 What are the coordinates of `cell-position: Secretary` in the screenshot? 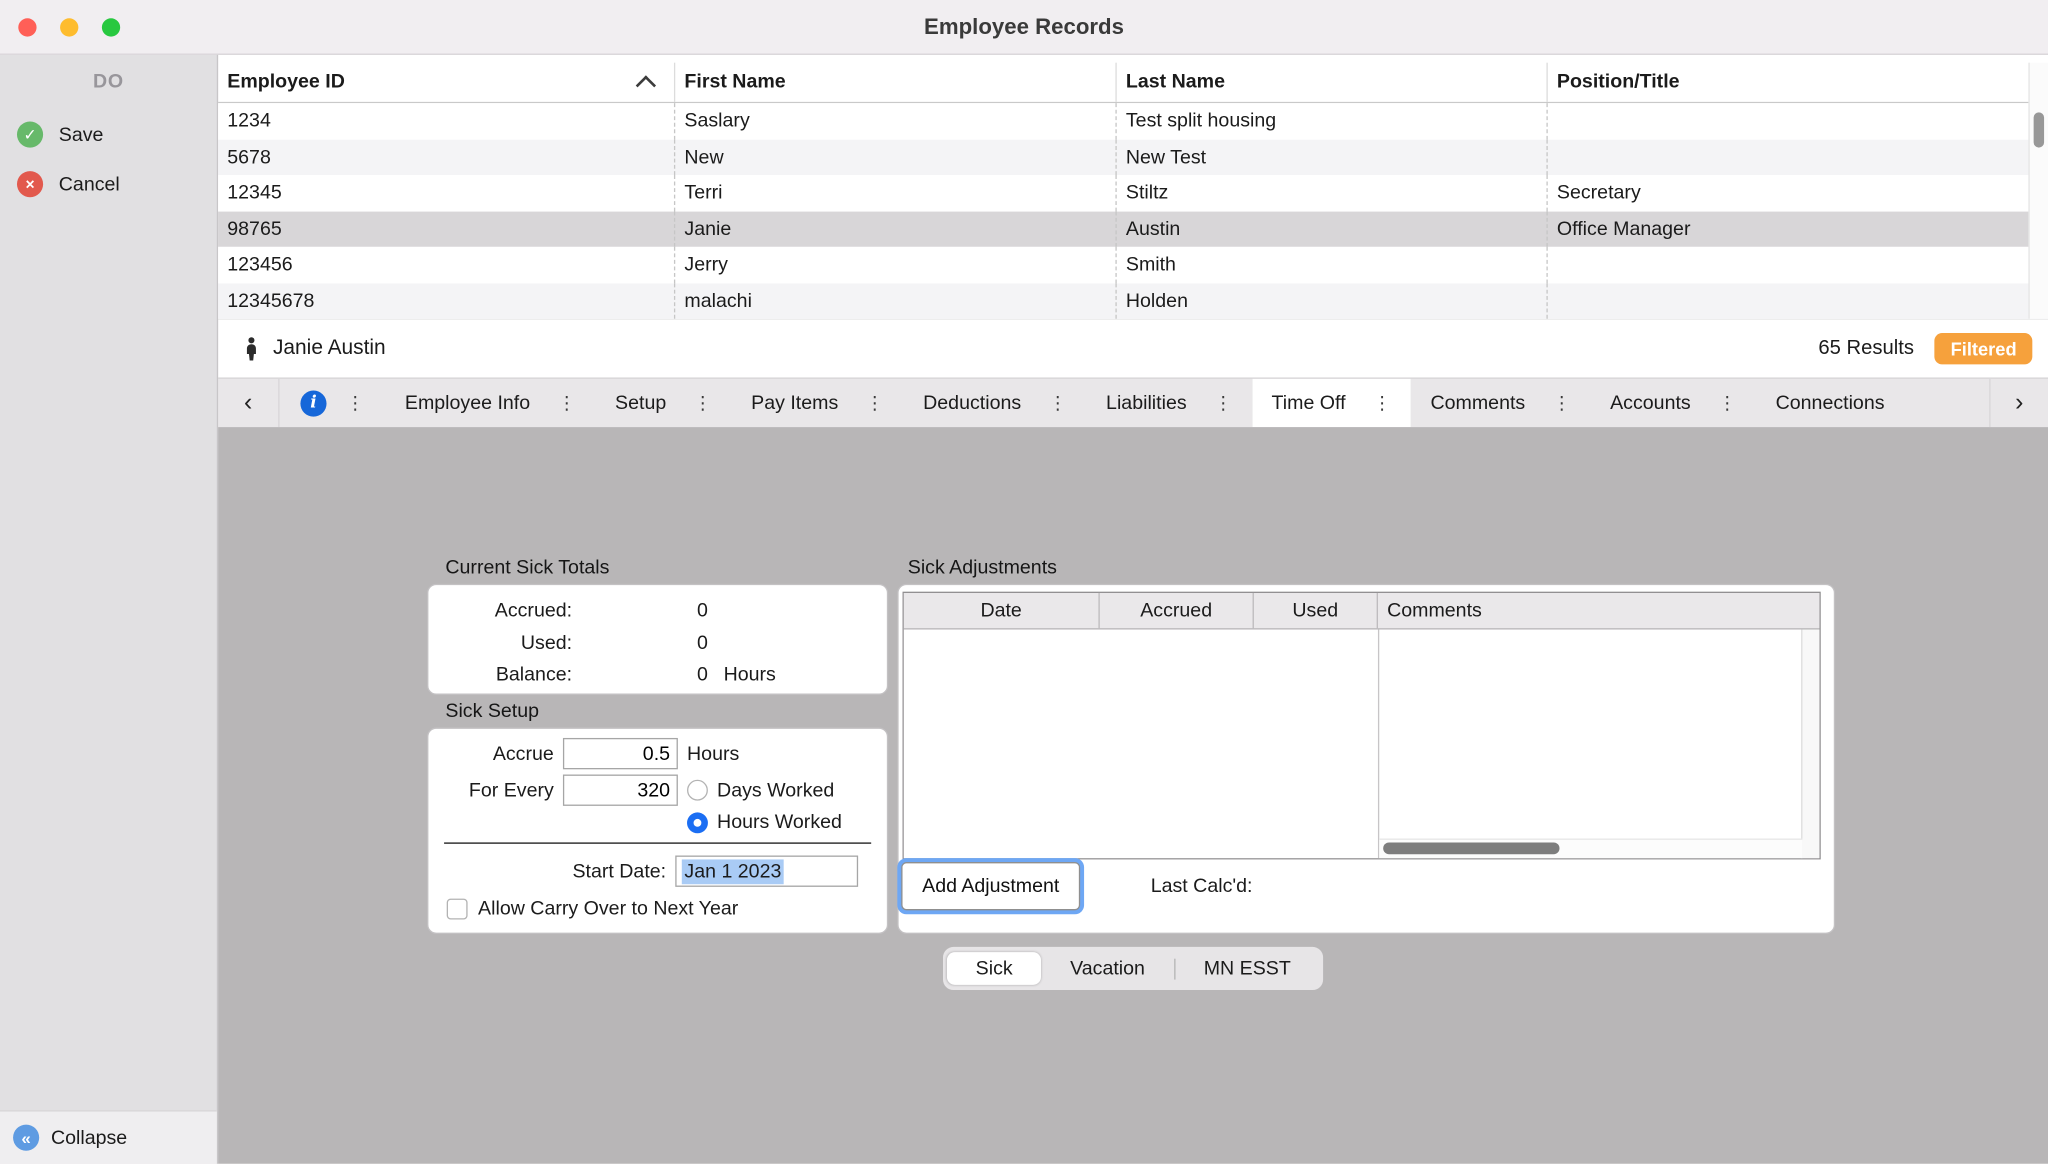 It's located at (1598, 192).